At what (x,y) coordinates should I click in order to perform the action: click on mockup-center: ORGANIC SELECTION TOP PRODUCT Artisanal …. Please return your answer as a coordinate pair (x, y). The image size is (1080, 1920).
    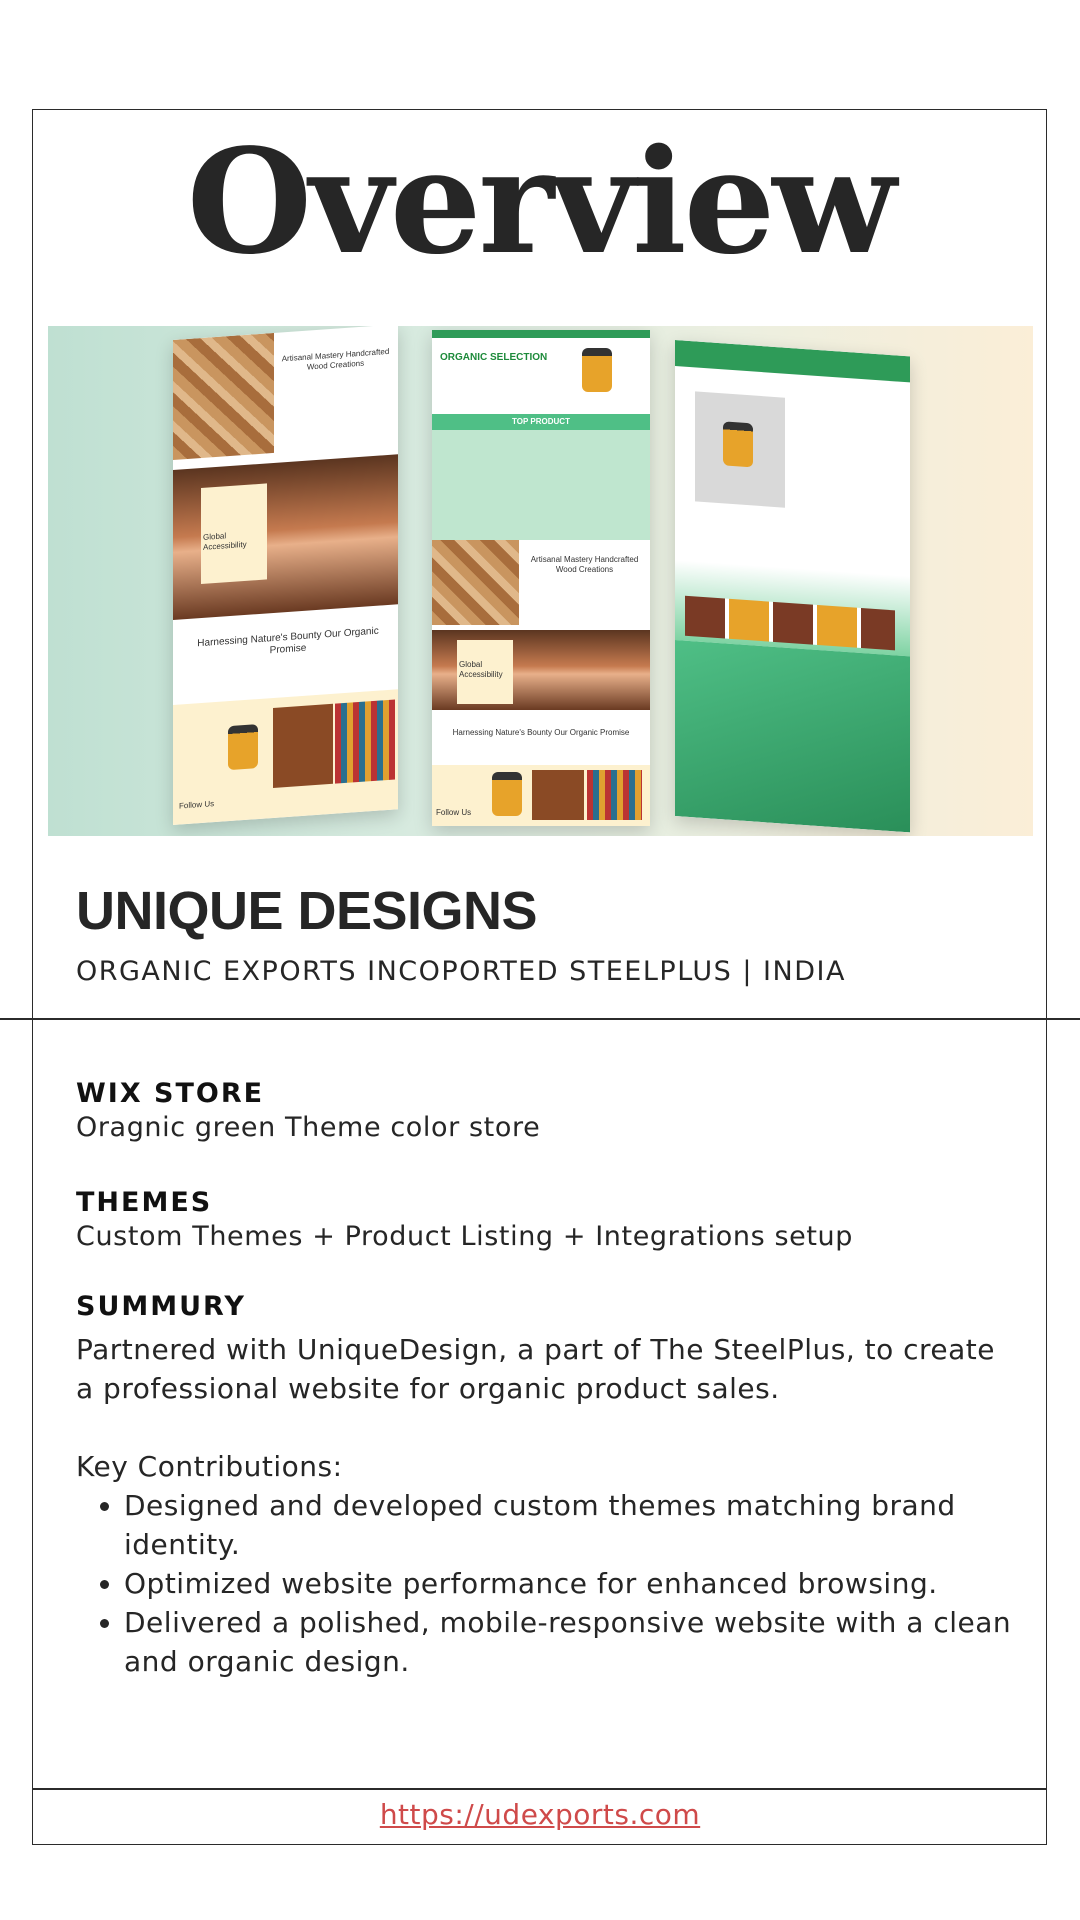
    Looking at the image, I should click on (541, 578).